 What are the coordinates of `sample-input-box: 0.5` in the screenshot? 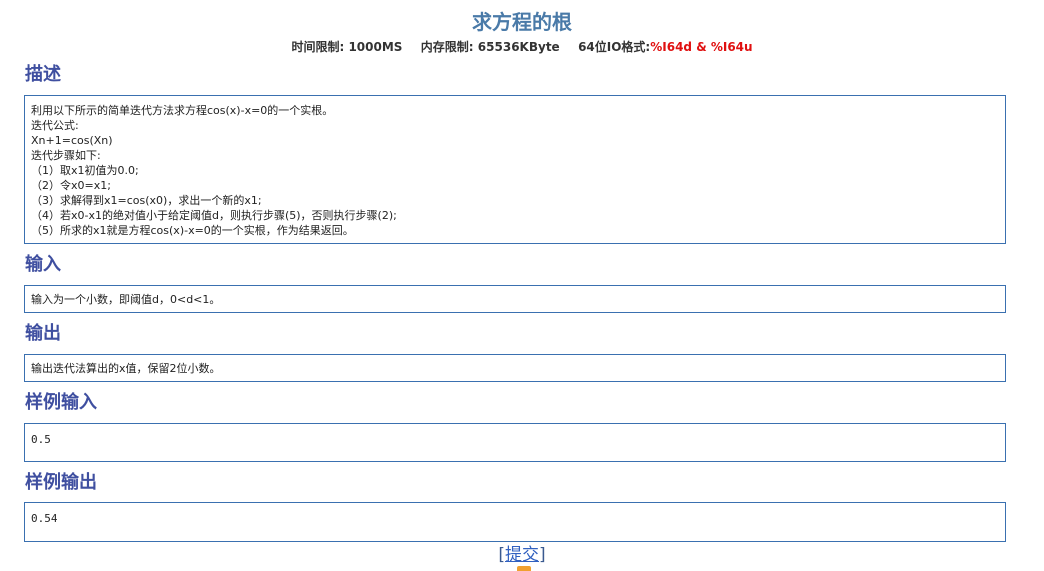 It's located at (515, 442).